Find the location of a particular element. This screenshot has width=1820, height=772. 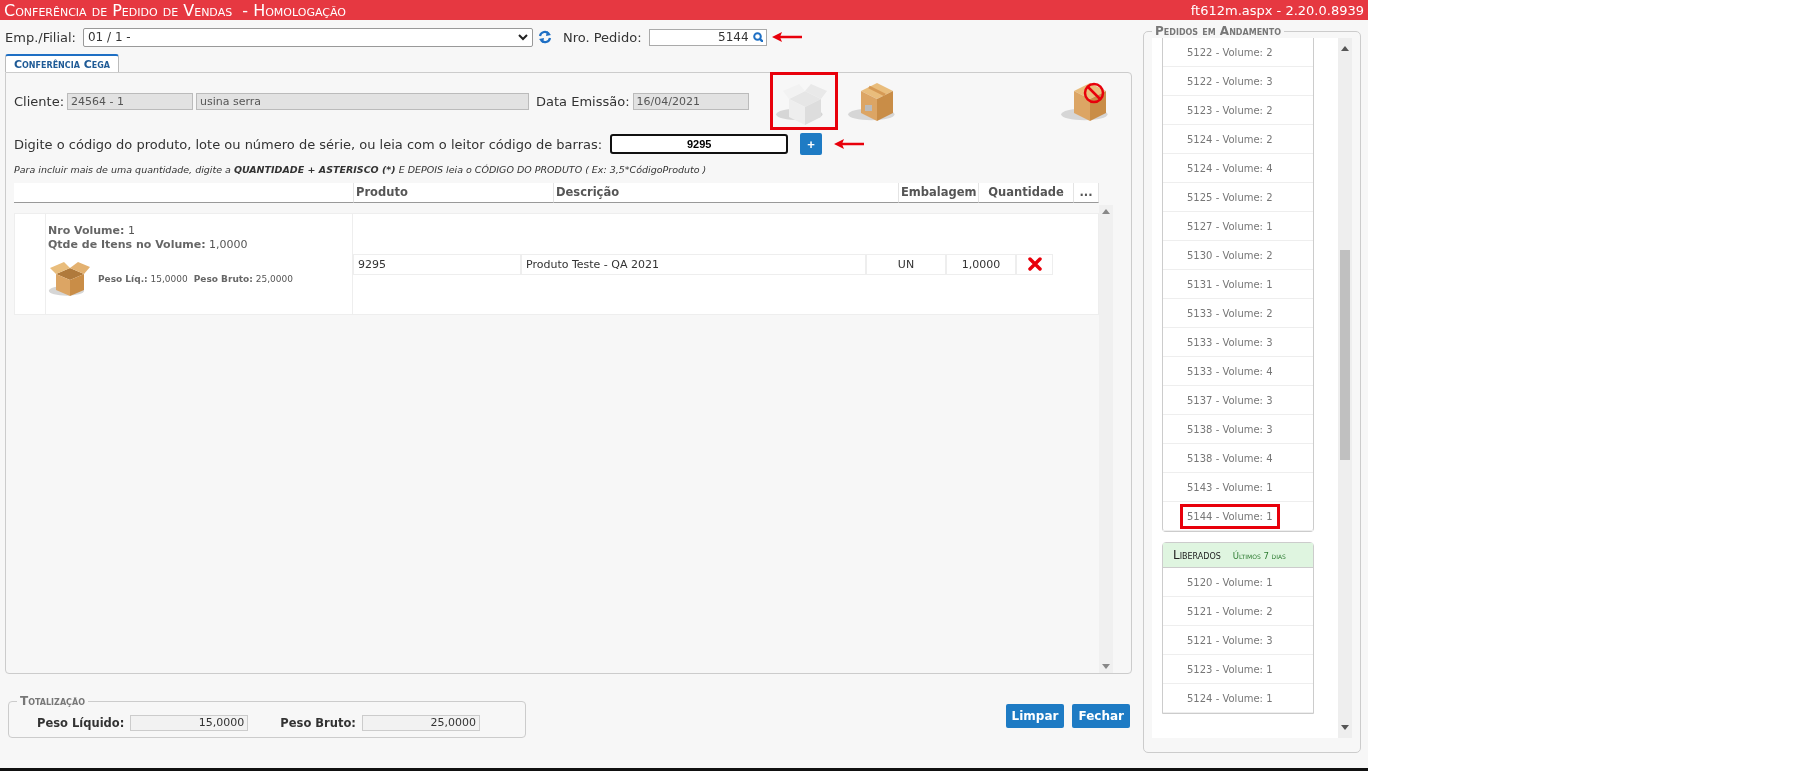

order-number-field: 5144 is located at coordinates (707, 37).